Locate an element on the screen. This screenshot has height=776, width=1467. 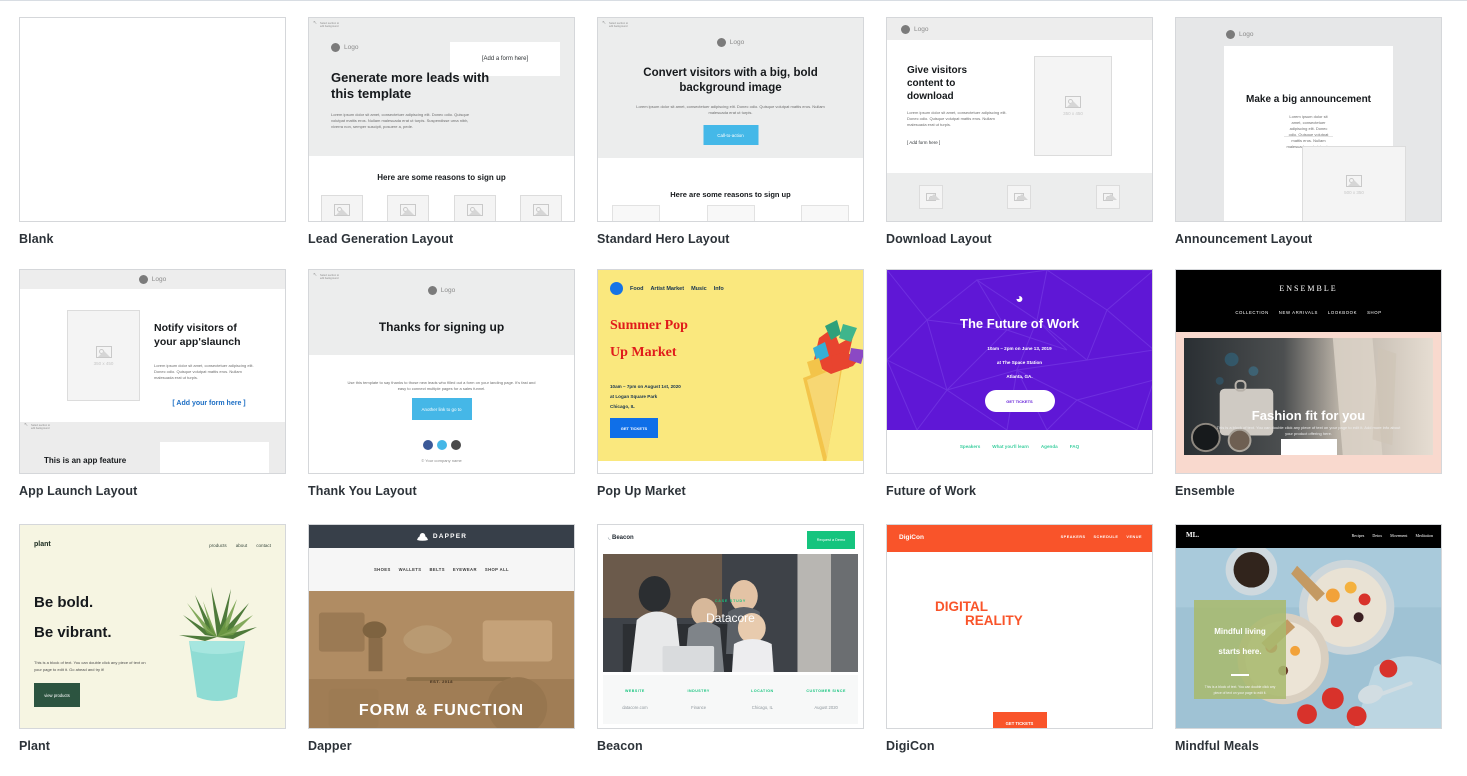
nav-item: Music is located at coordinates (699, 289).